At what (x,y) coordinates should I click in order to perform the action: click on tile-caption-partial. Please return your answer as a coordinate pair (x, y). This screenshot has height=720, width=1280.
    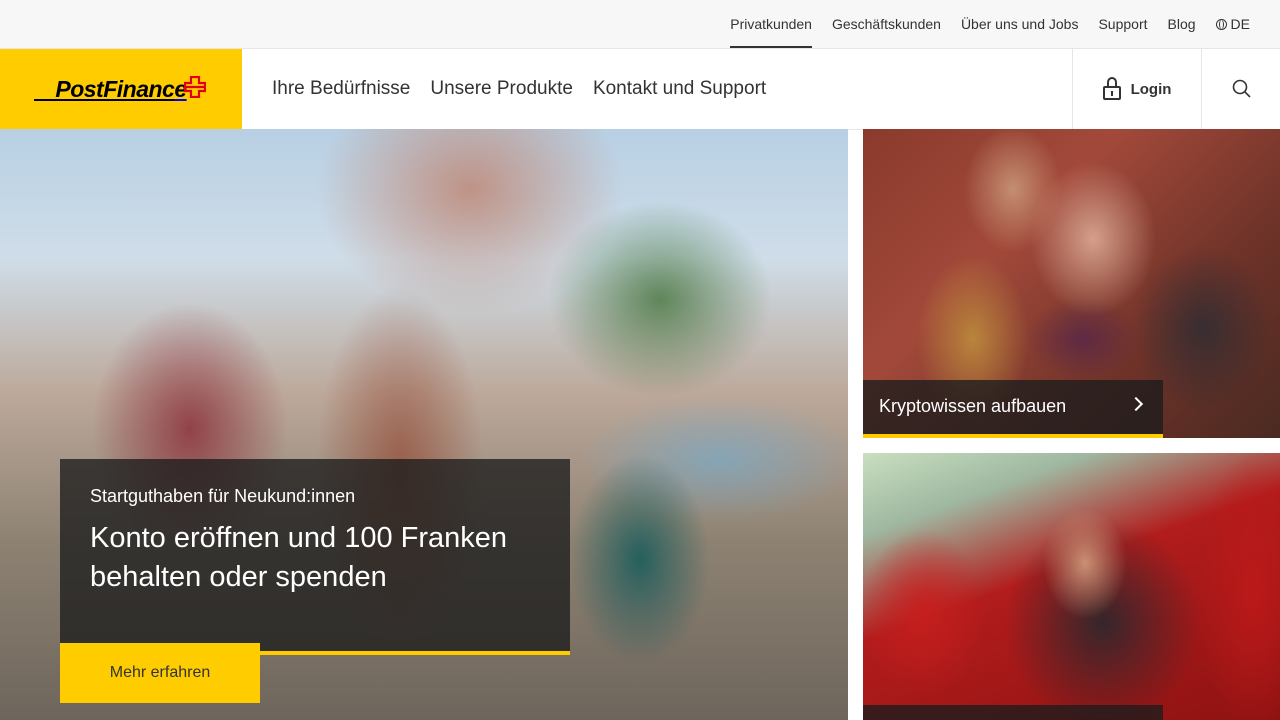
    Looking at the image, I should click on (1013, 712).